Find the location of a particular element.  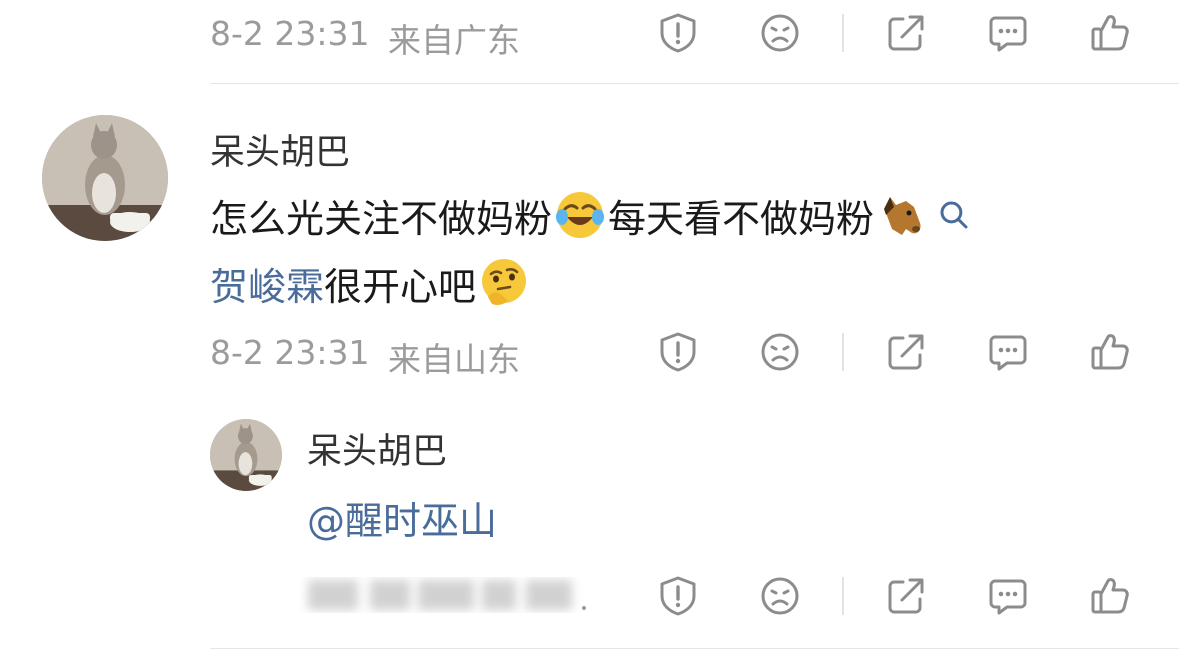

comment-top-time: 8-2 23:31 is located at coordinates (290, 33).